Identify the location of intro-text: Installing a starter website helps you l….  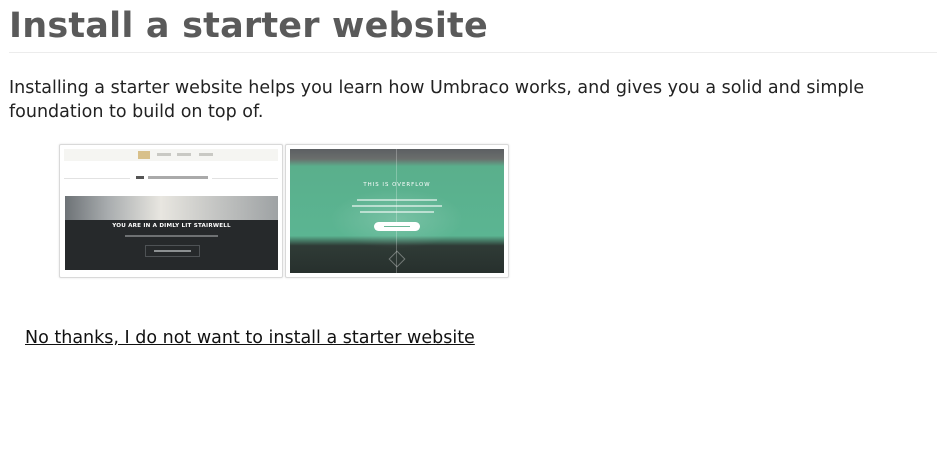
(437, 100).